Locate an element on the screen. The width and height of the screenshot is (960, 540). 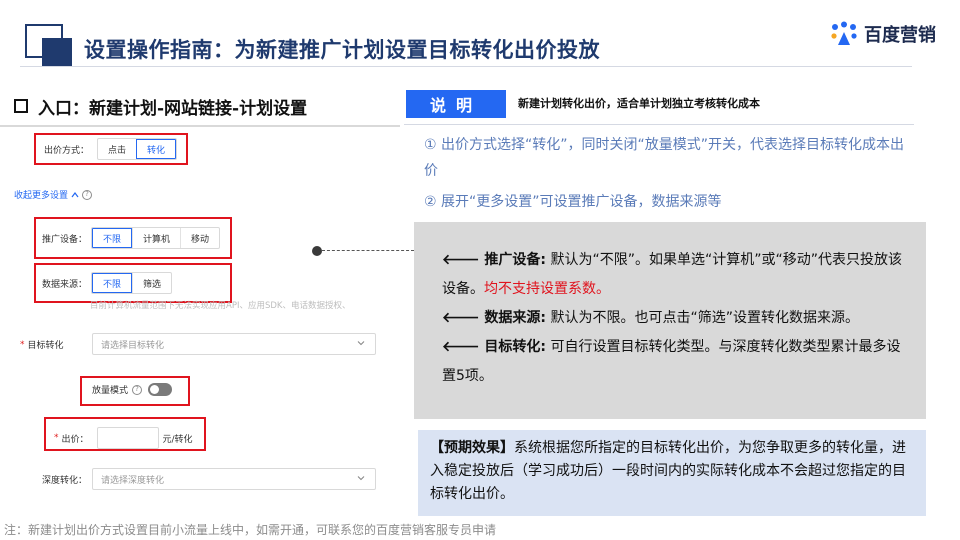
collapse-link-text: 收起更多设置 is located at coordinates (41, 196).